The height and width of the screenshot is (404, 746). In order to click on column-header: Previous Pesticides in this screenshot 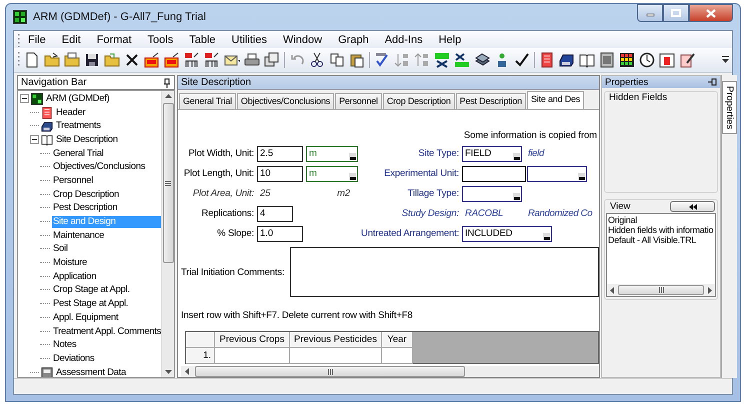, I will do `click(336, 340)`.